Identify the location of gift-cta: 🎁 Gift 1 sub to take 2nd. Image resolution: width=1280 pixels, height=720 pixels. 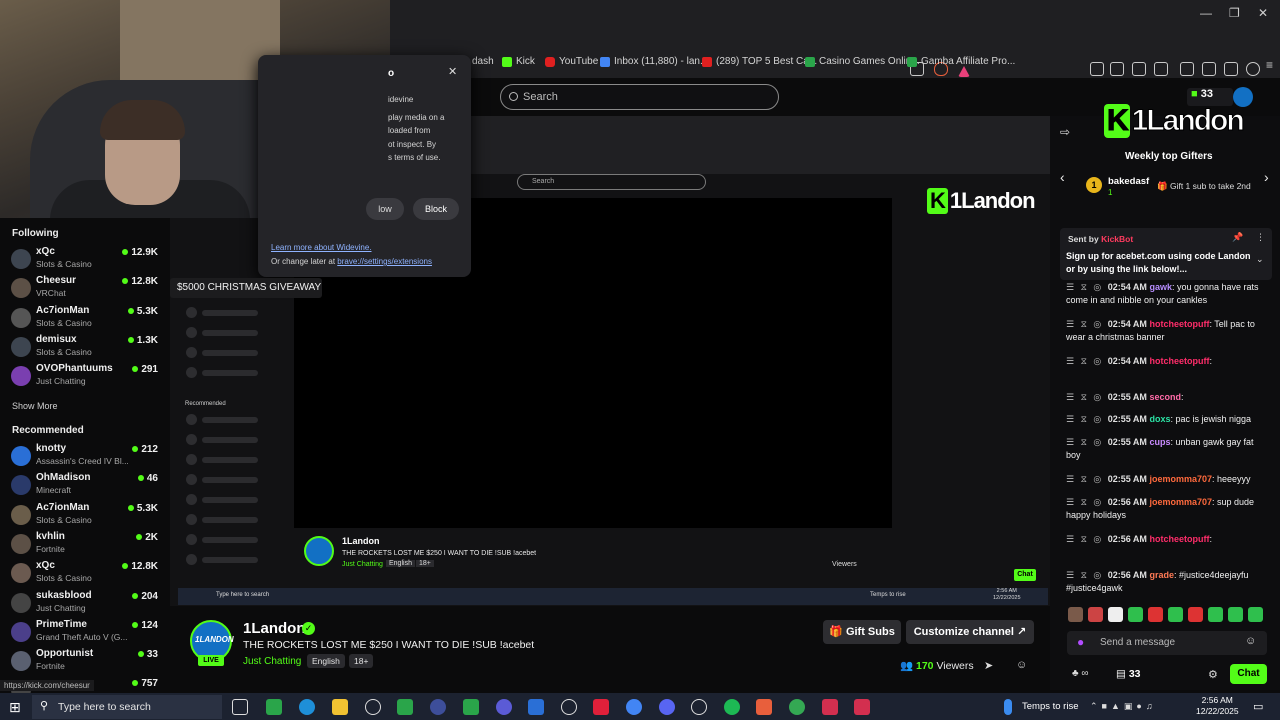
(1204, 186).